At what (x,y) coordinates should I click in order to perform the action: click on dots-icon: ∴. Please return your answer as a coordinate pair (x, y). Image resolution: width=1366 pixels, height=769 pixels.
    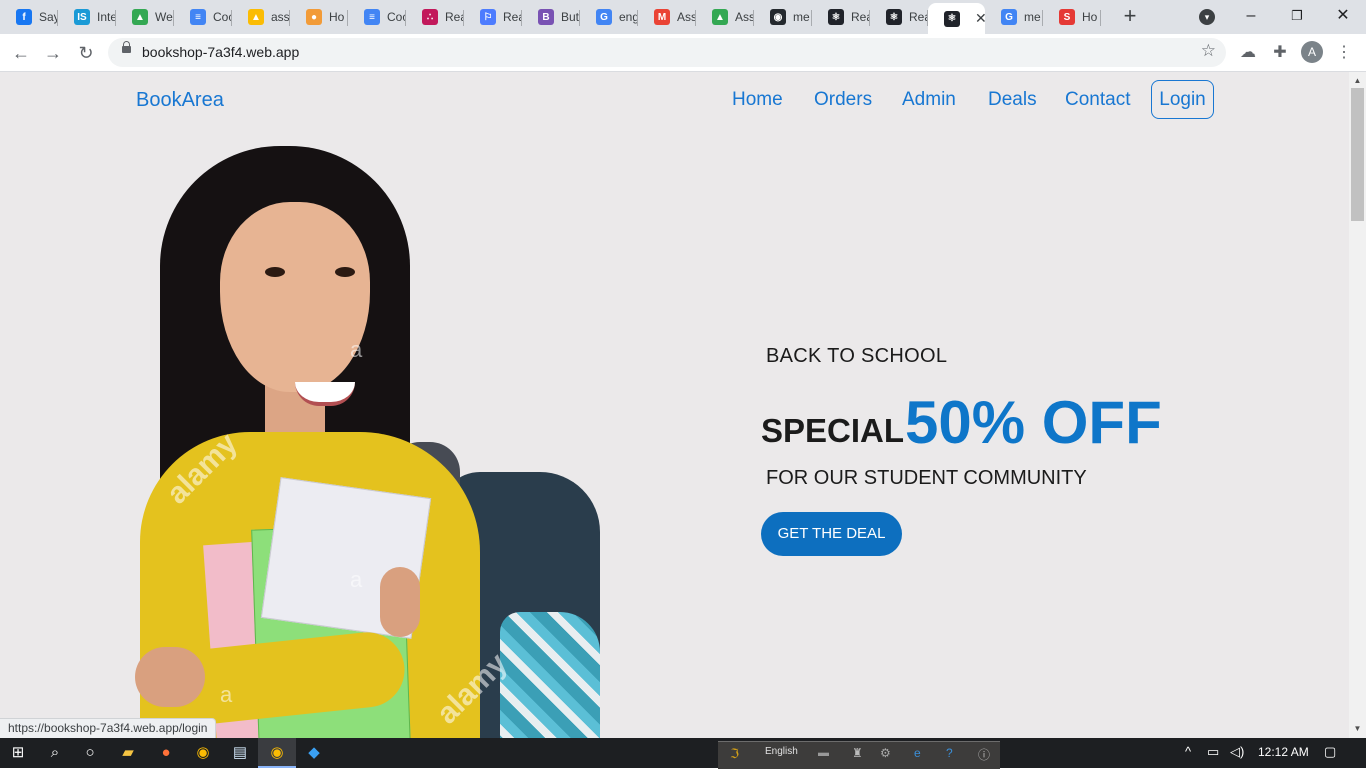
    Looking at the image, I should click on (430, 17).